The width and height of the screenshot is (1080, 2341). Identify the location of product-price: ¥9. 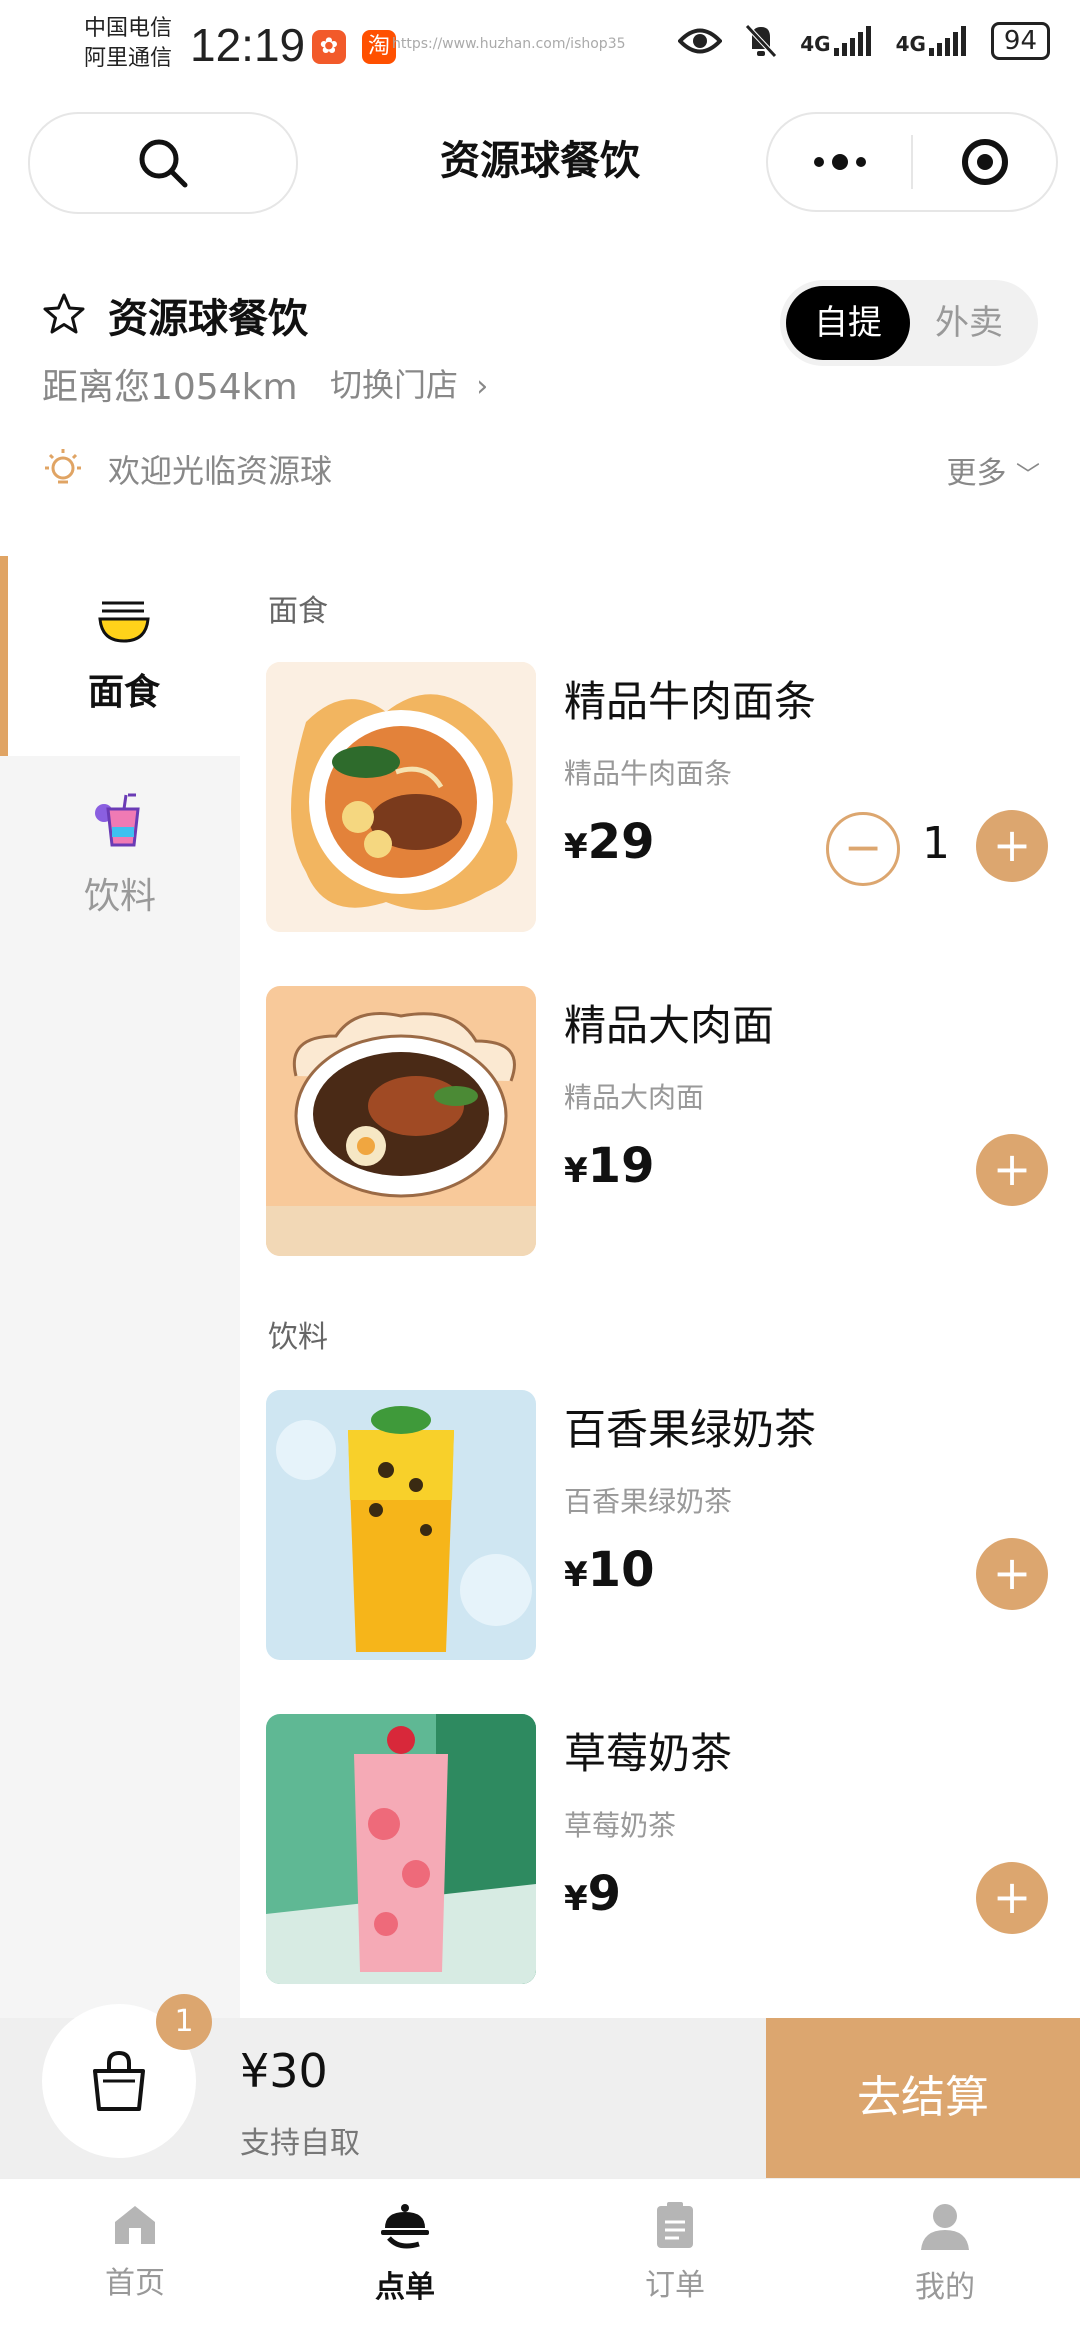
(592, 1894).